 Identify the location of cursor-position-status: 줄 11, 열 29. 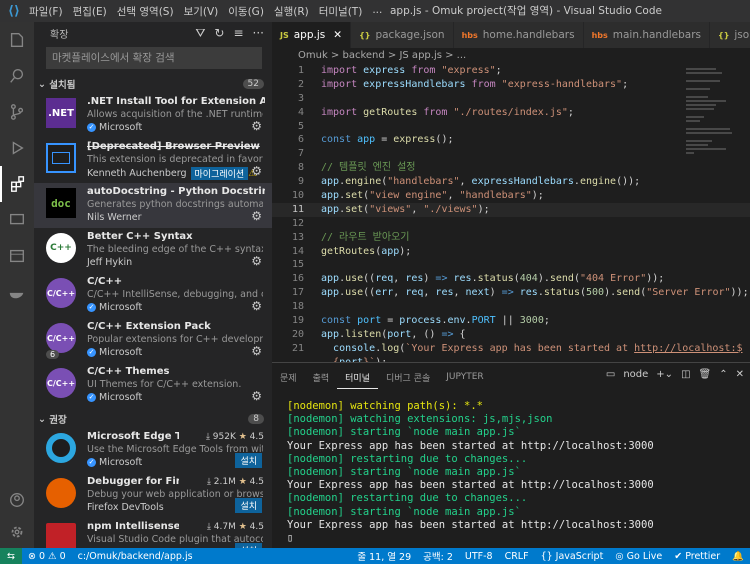
(384, 556).